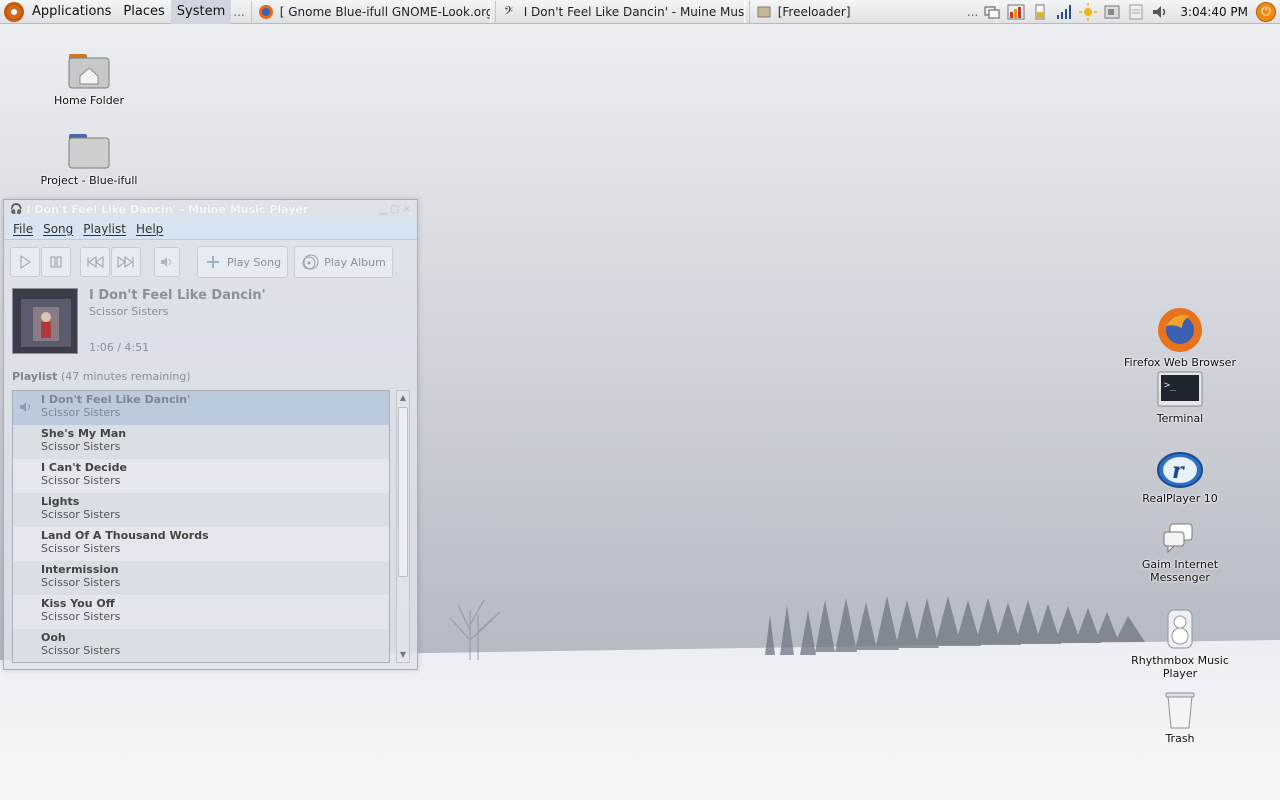  I want to click on menu-song: Song, so click(58, 229).